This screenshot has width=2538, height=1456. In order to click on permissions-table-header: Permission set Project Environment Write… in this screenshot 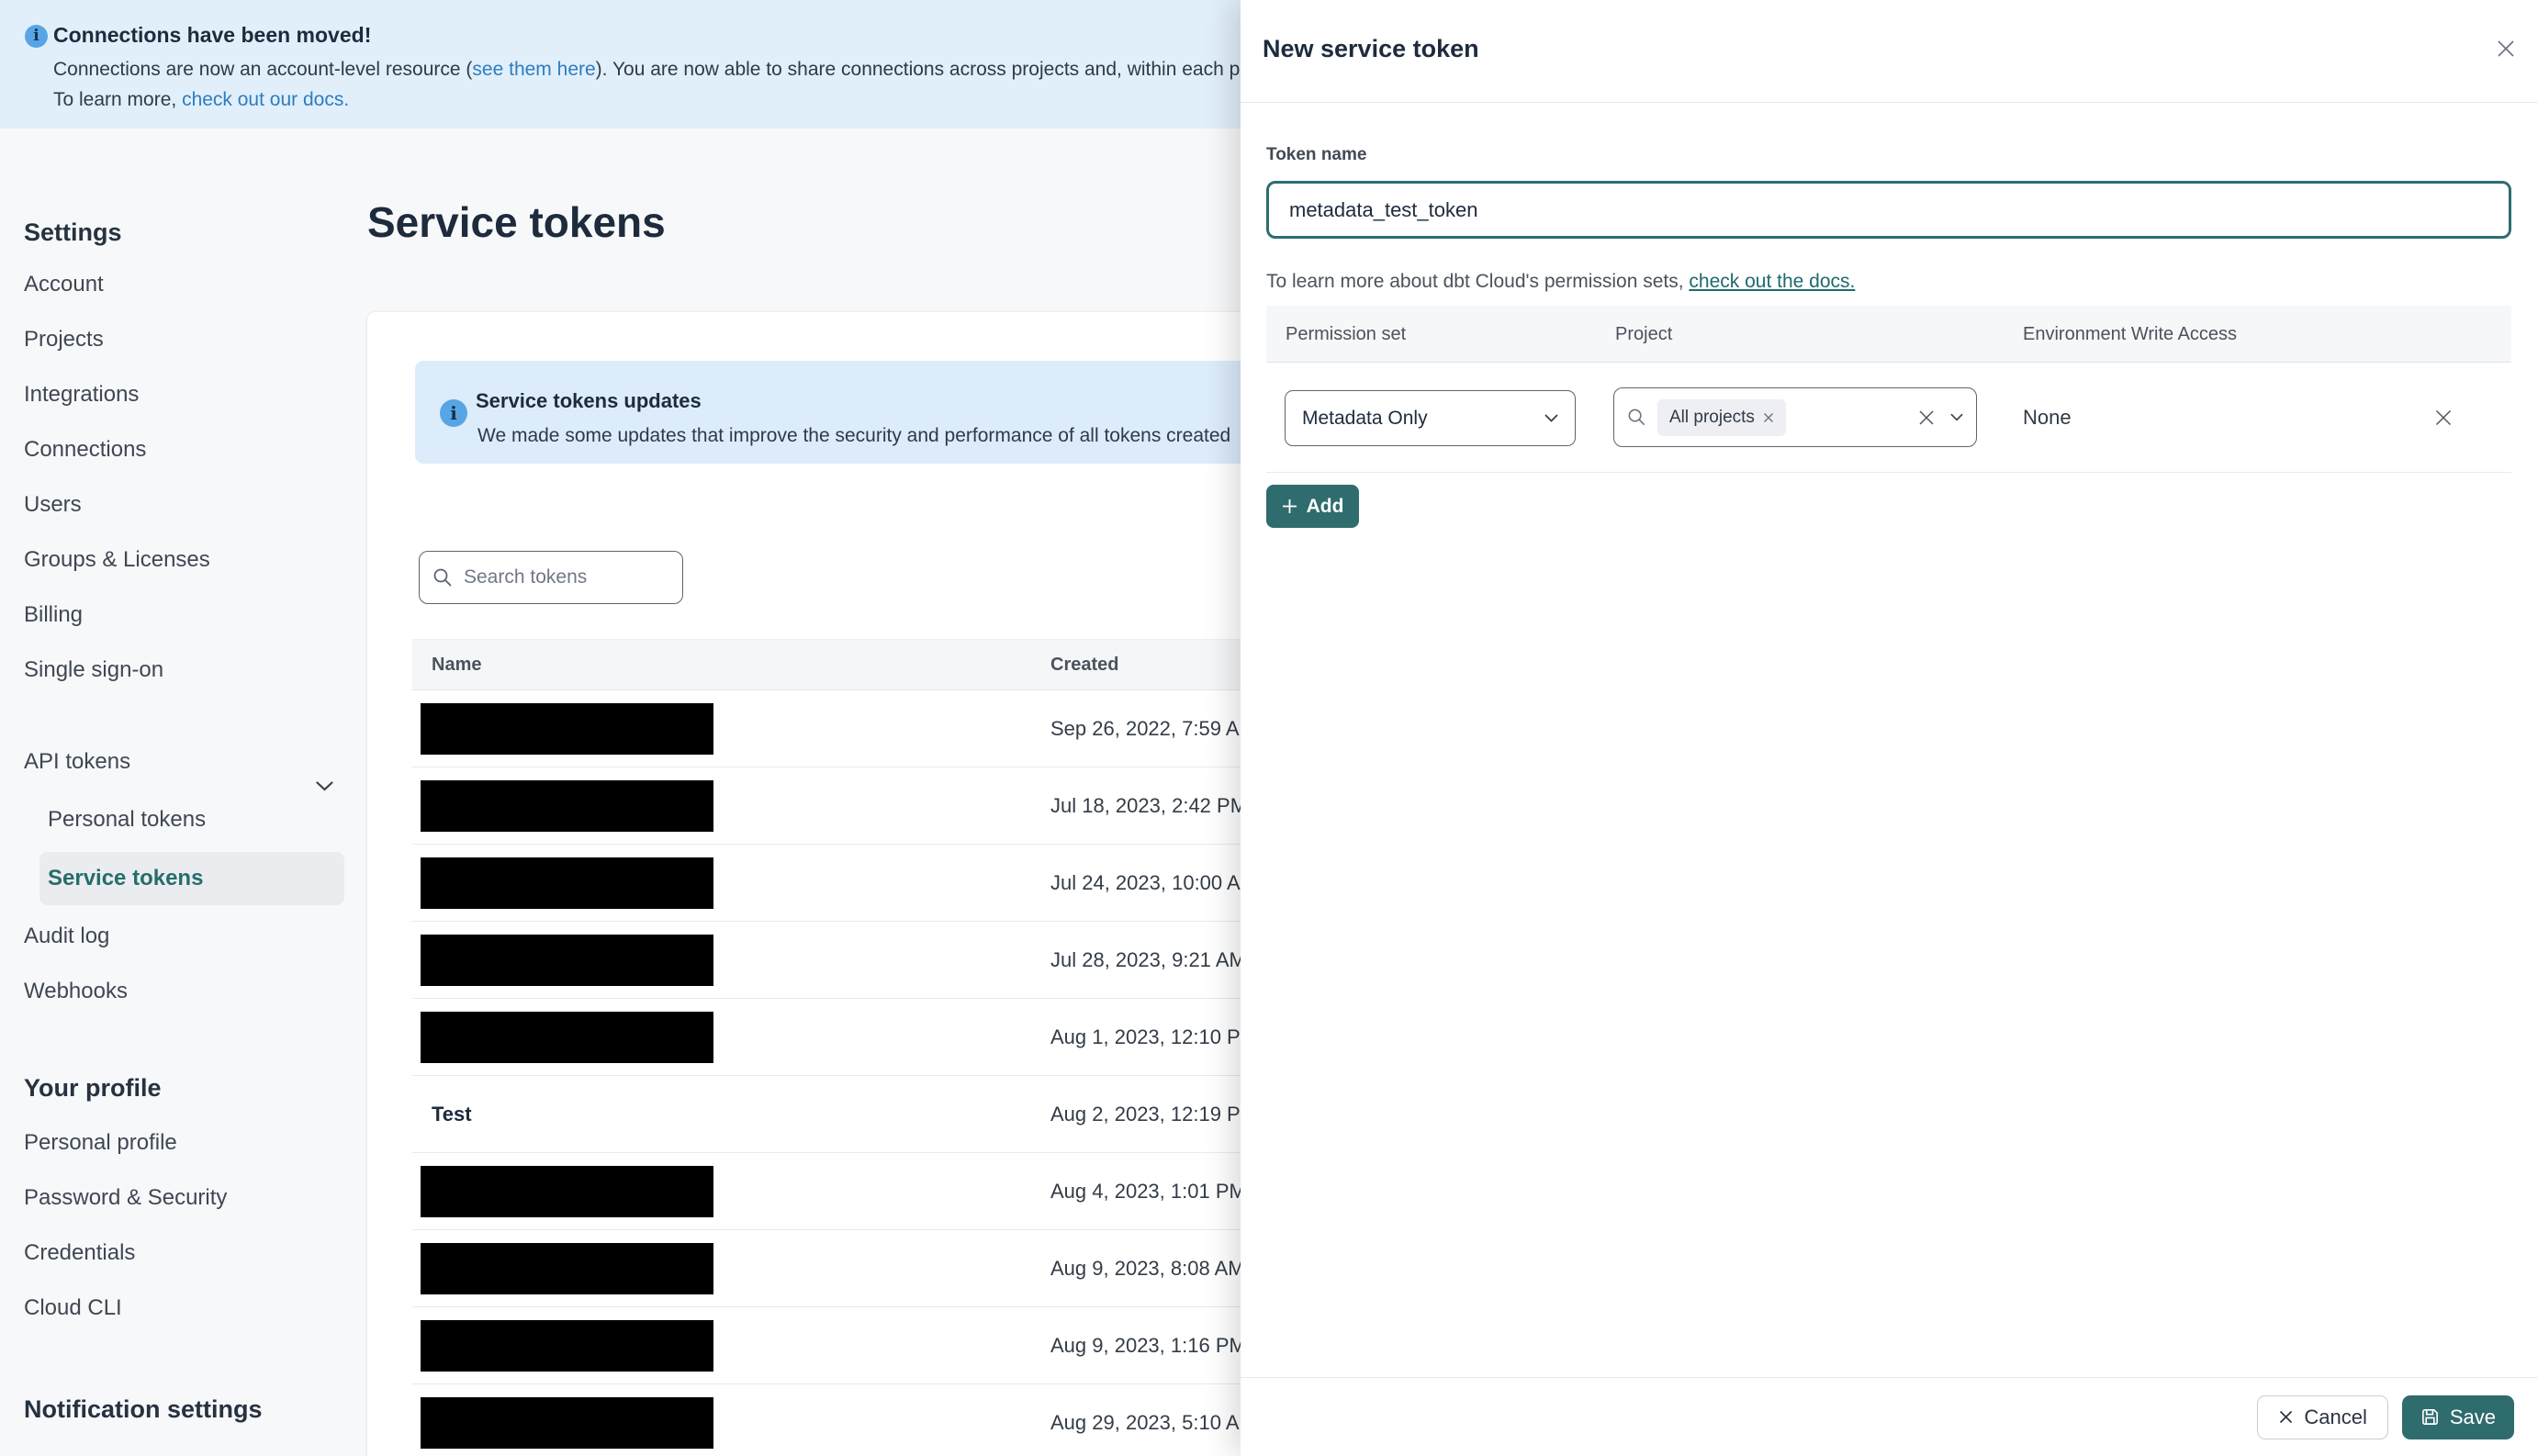, I will do `click(1888, 334)`.